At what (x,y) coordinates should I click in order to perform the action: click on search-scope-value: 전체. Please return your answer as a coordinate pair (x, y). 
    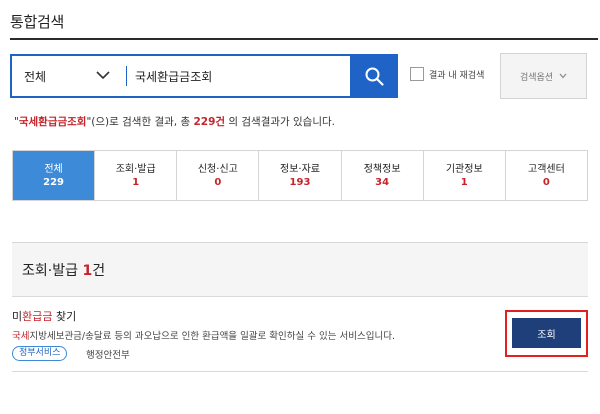
    Looking at the image, I should click on (35, 76).